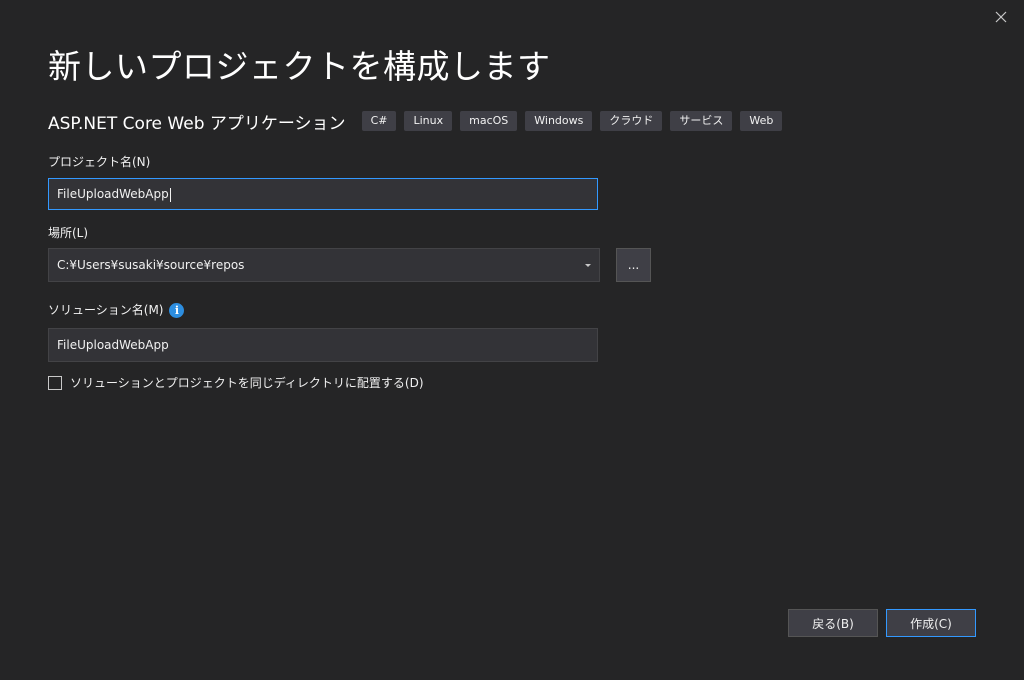 This screenshot has height=680, width=1024. What do you see at coordinates (428, 121) in the screenshot?
I see `tag-linux: Linux` at bounding box center [428, 121].